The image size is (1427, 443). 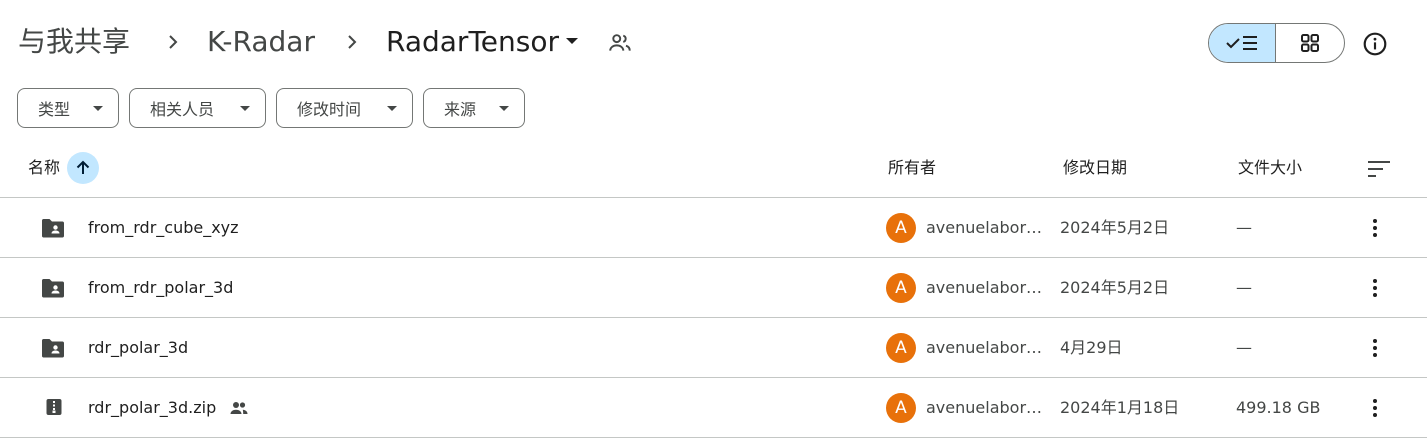 What do you see at coordinates (1120, 407) in the screenshot?
I see `modified-date: 2024年1月18日` at bounding box center [1120, 407].